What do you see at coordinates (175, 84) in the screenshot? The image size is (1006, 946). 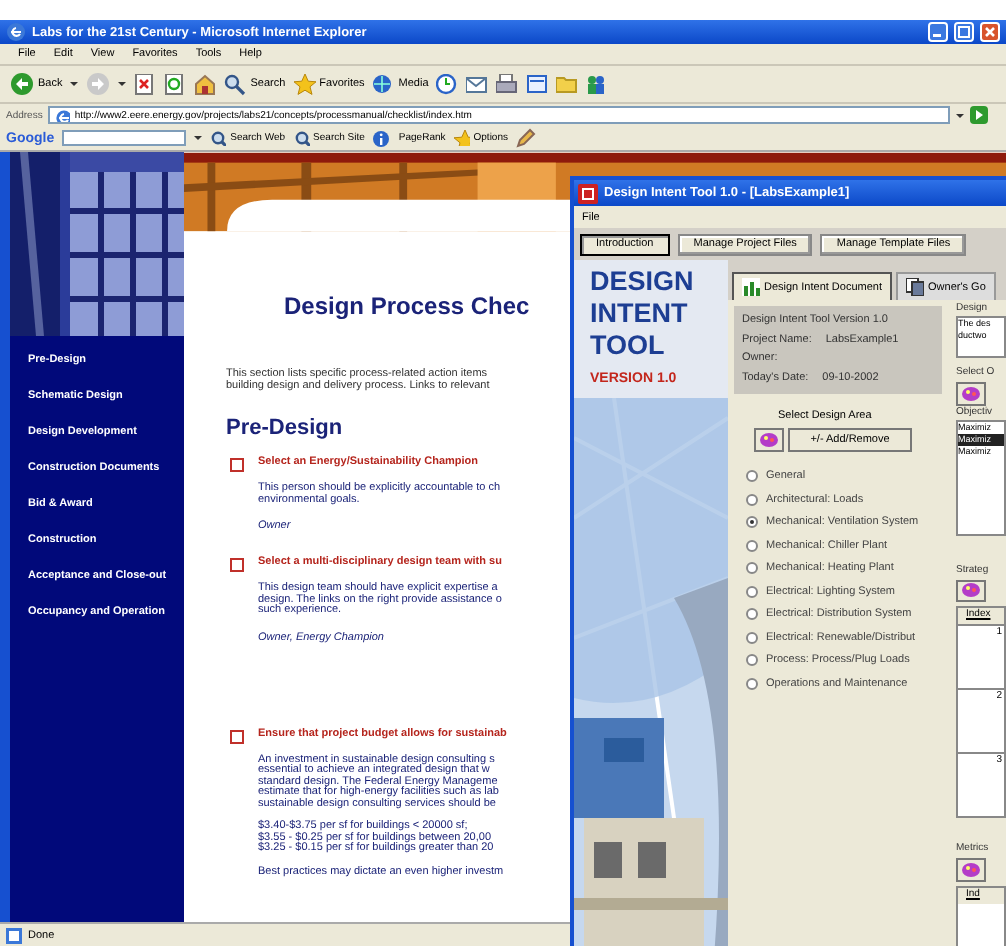 I see `refresh-icon` at bounding box center [175, 84].